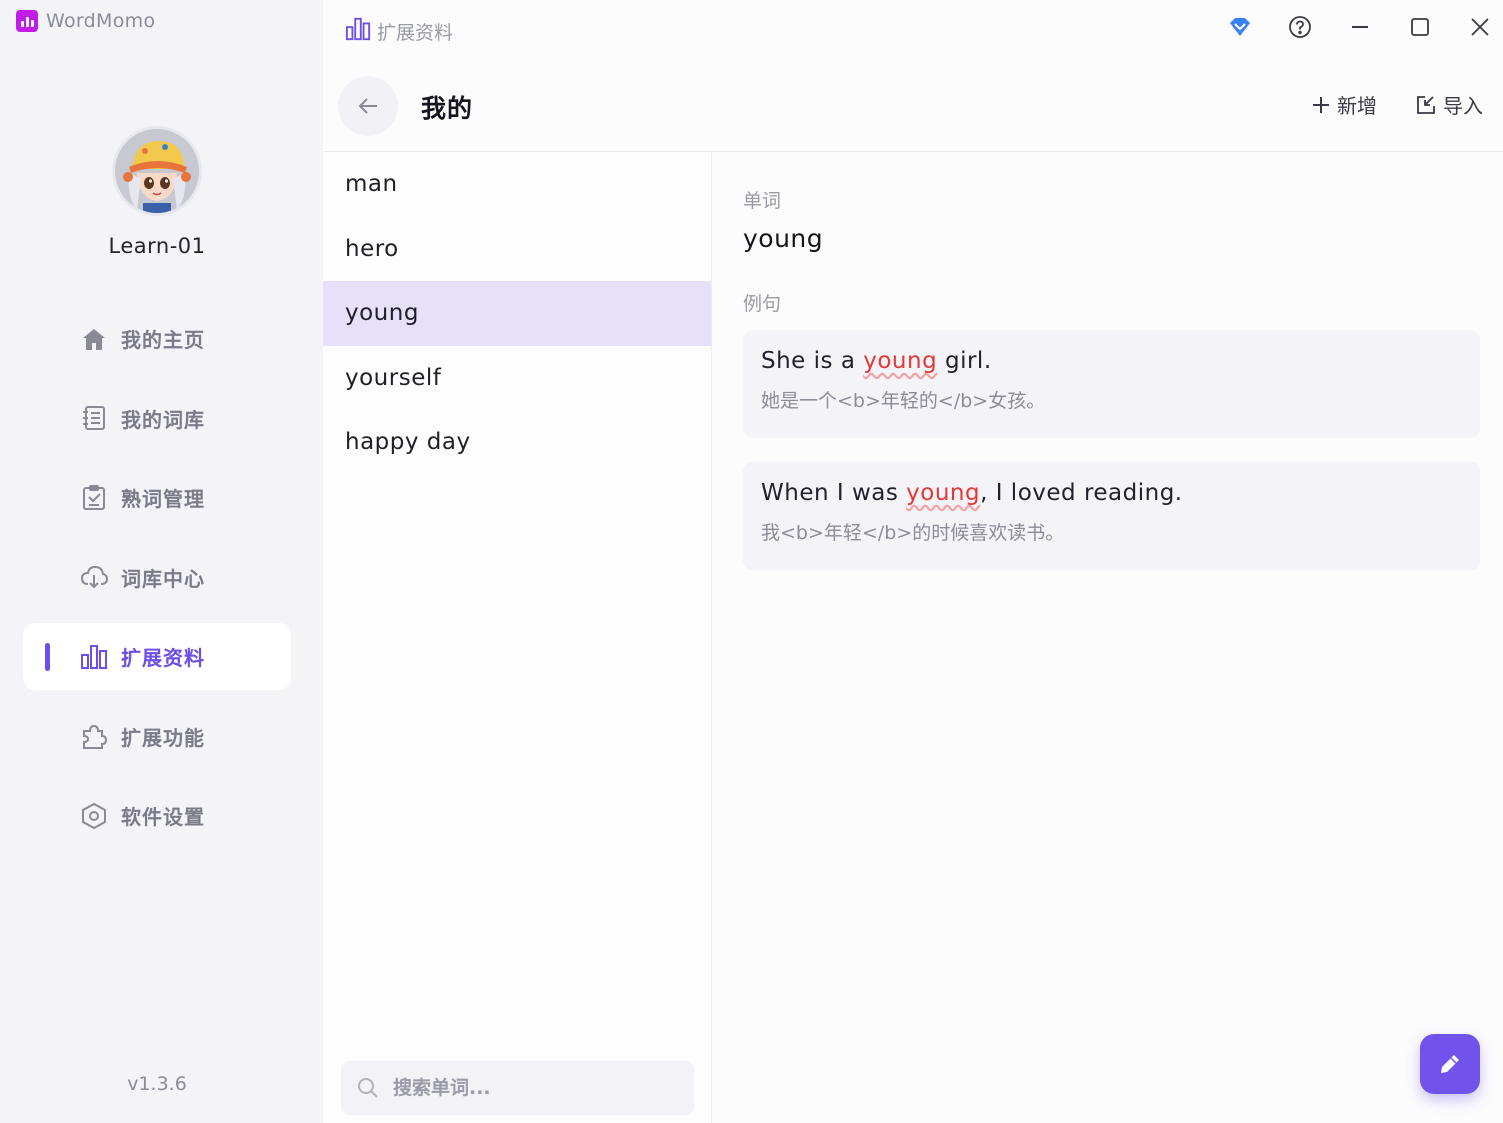 The height and width of the screenshot is (1123, 1503). What do you see at coordinates (762, 304) in the screenshot?
I see `examples-field-label: 例句` at bounding box center [762, 304].